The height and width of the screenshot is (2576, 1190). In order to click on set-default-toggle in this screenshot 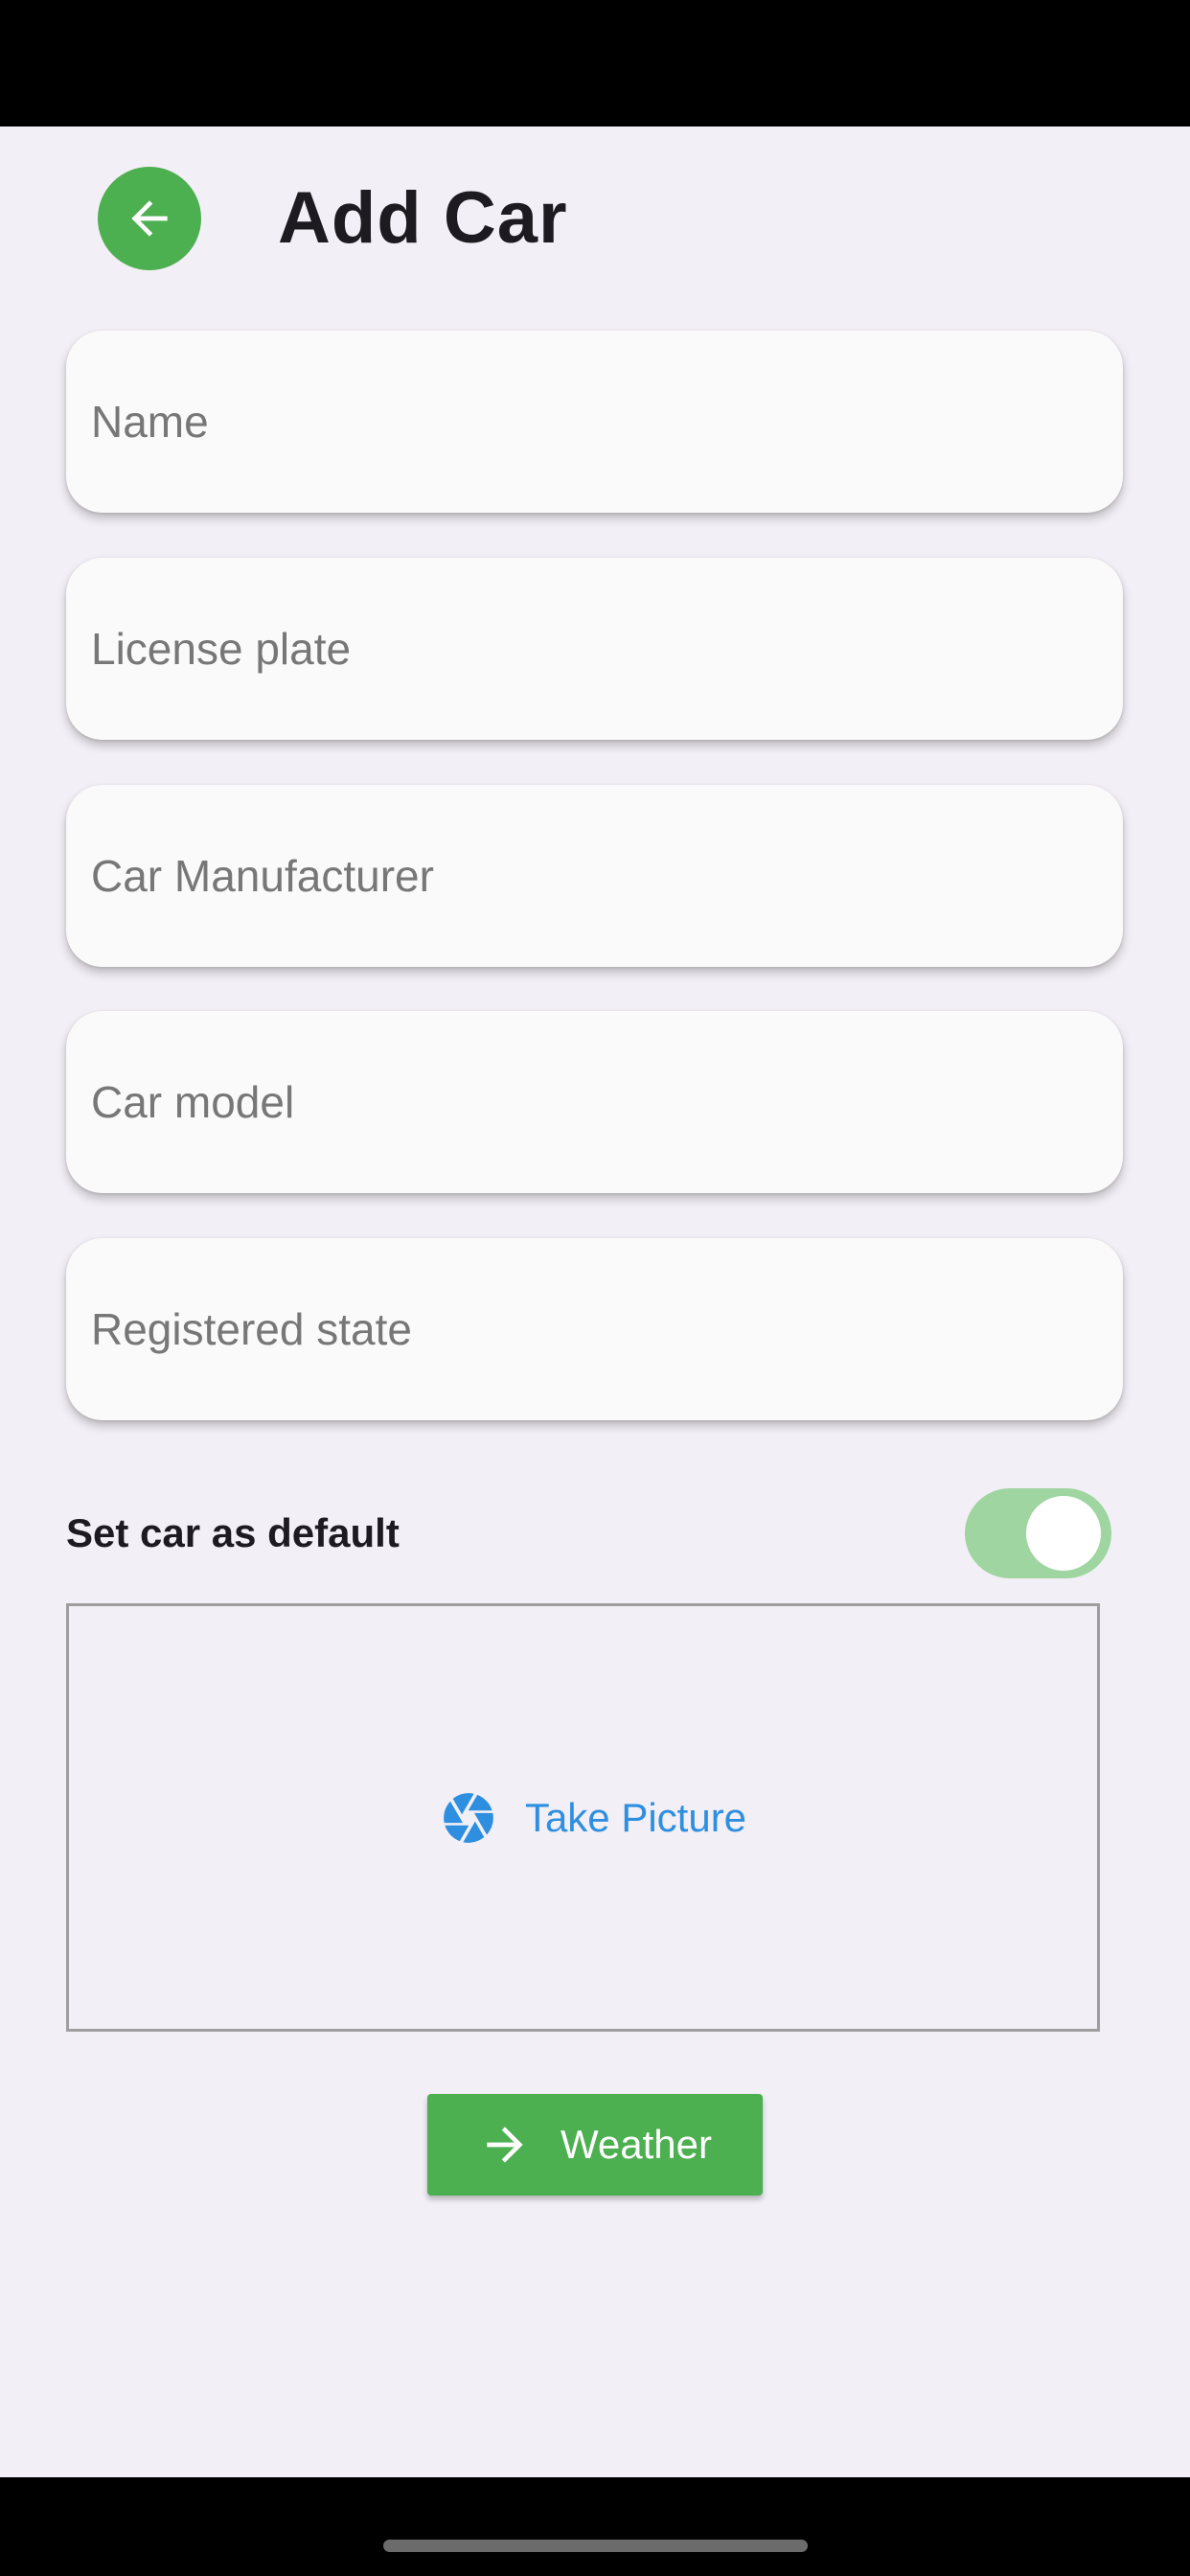, I will do `click(1038, 1533)`.